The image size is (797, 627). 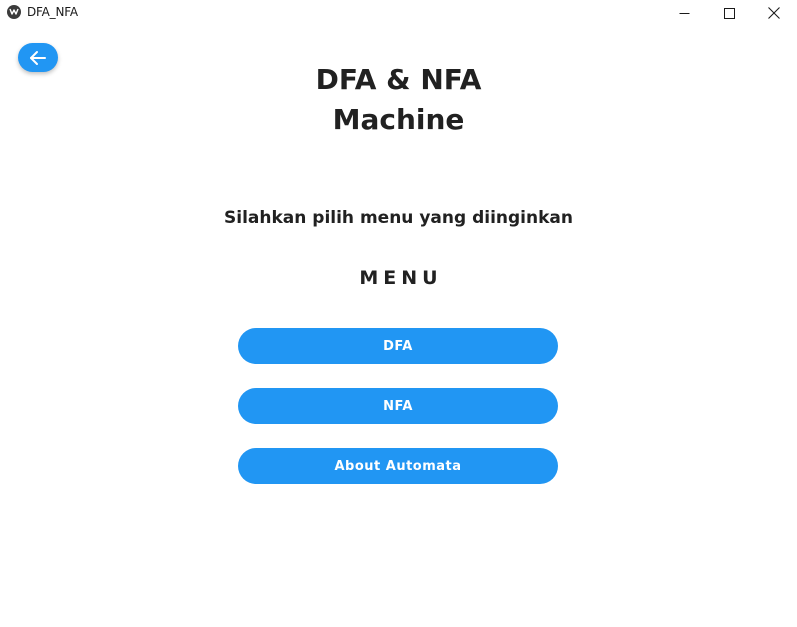 I want to click on title-bar: DFA_NFA, so click(x=398, y=13).